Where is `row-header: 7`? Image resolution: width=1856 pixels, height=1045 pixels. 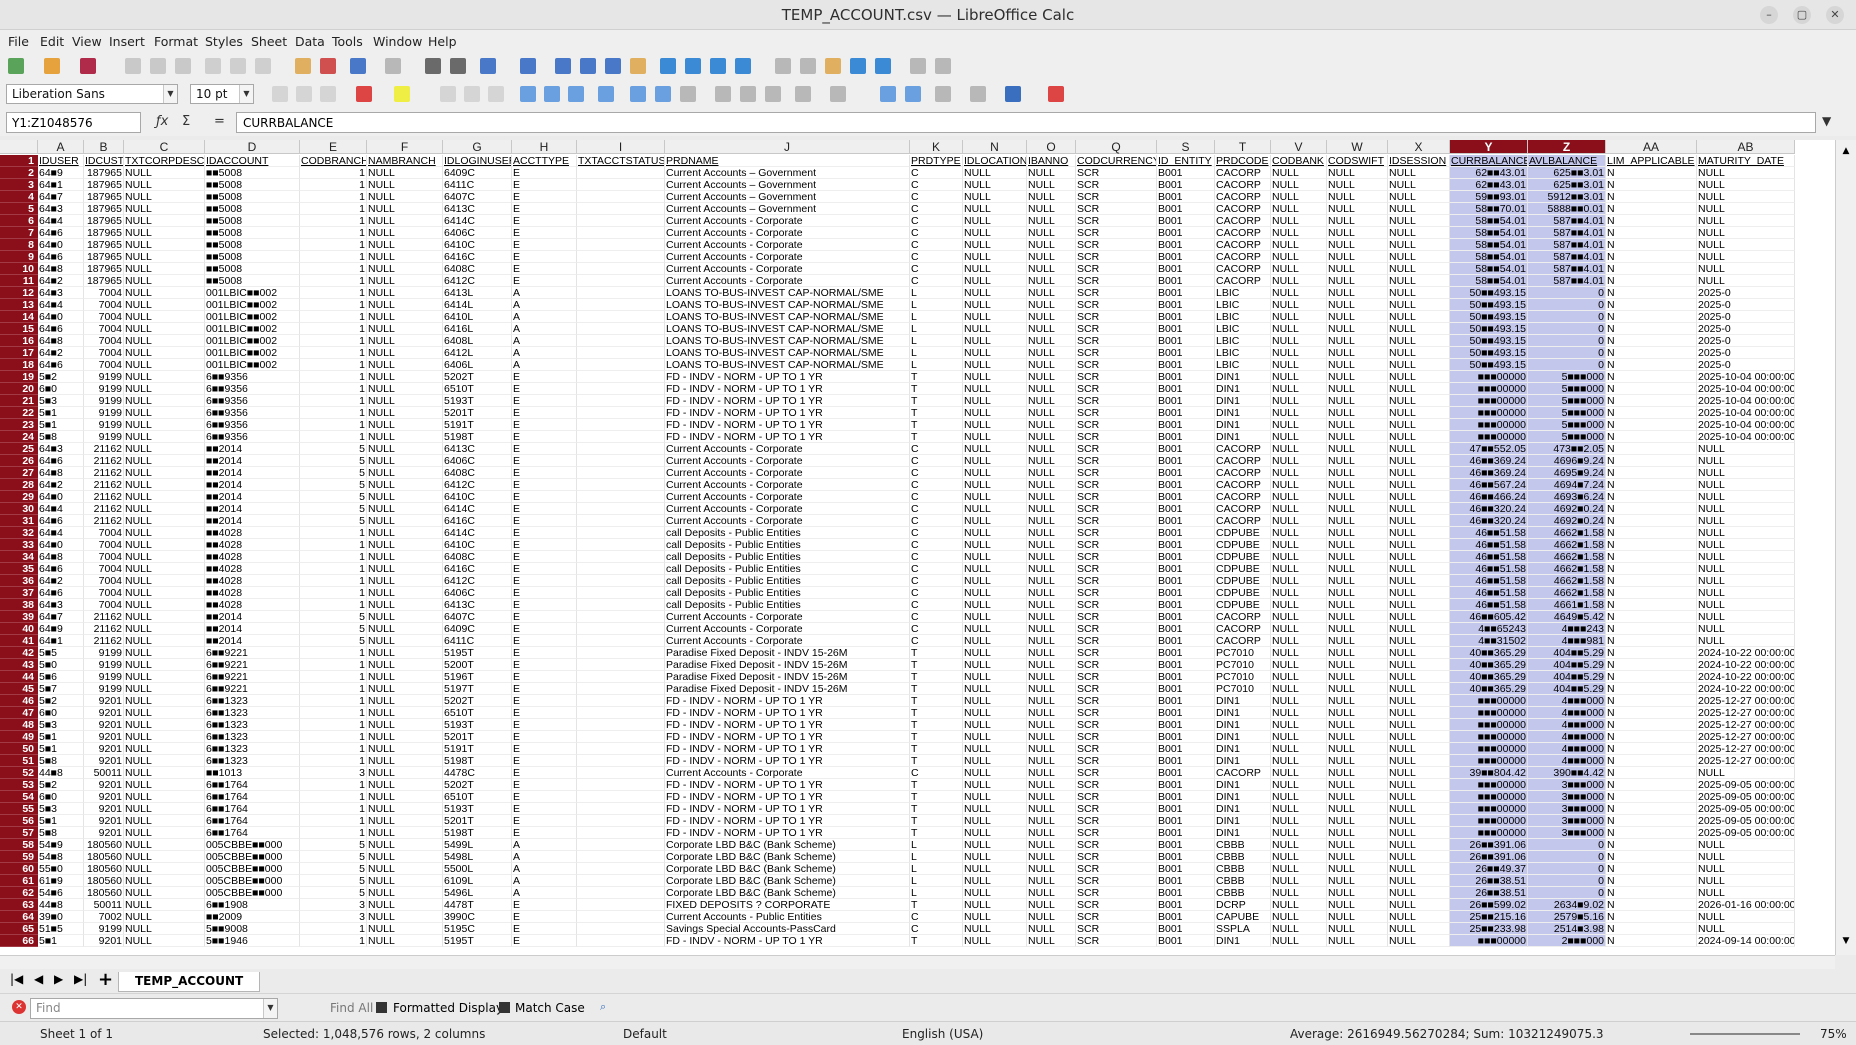
row-header: 7 is located at coordinates (19, 233).